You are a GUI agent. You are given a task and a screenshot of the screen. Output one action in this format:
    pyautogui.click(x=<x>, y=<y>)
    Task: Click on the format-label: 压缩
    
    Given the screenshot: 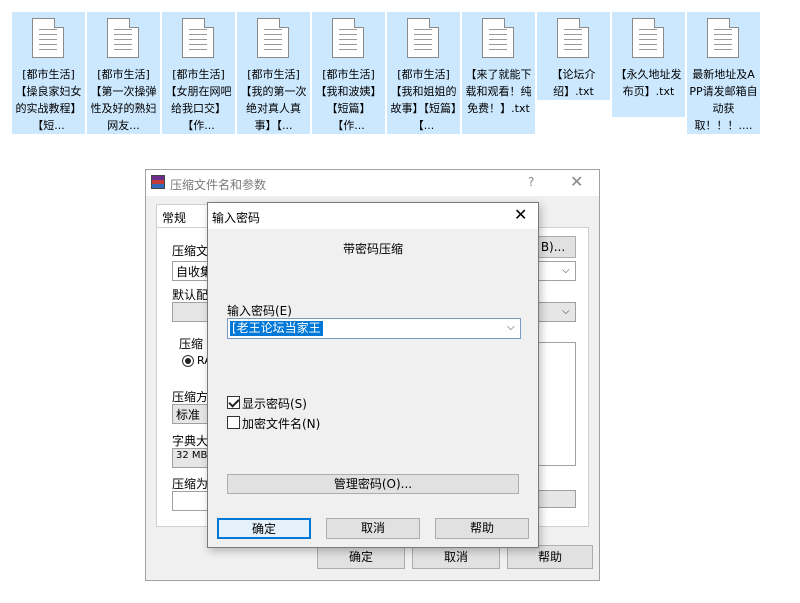 What is the action you would take?
    pyautogui.click(x=191, y=344)
    